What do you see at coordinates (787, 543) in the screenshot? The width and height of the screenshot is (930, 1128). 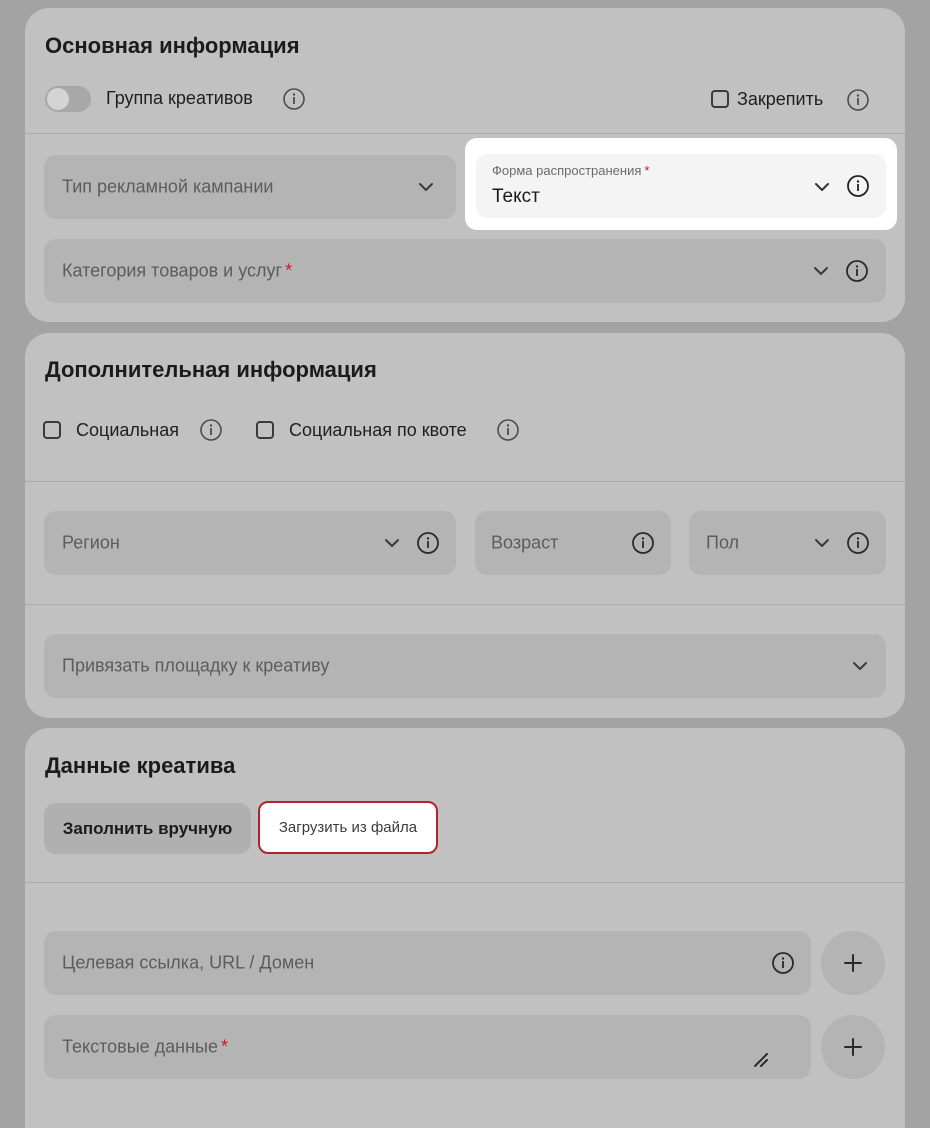 I see `gender-select: Пол` at bounding box center [787, 543].